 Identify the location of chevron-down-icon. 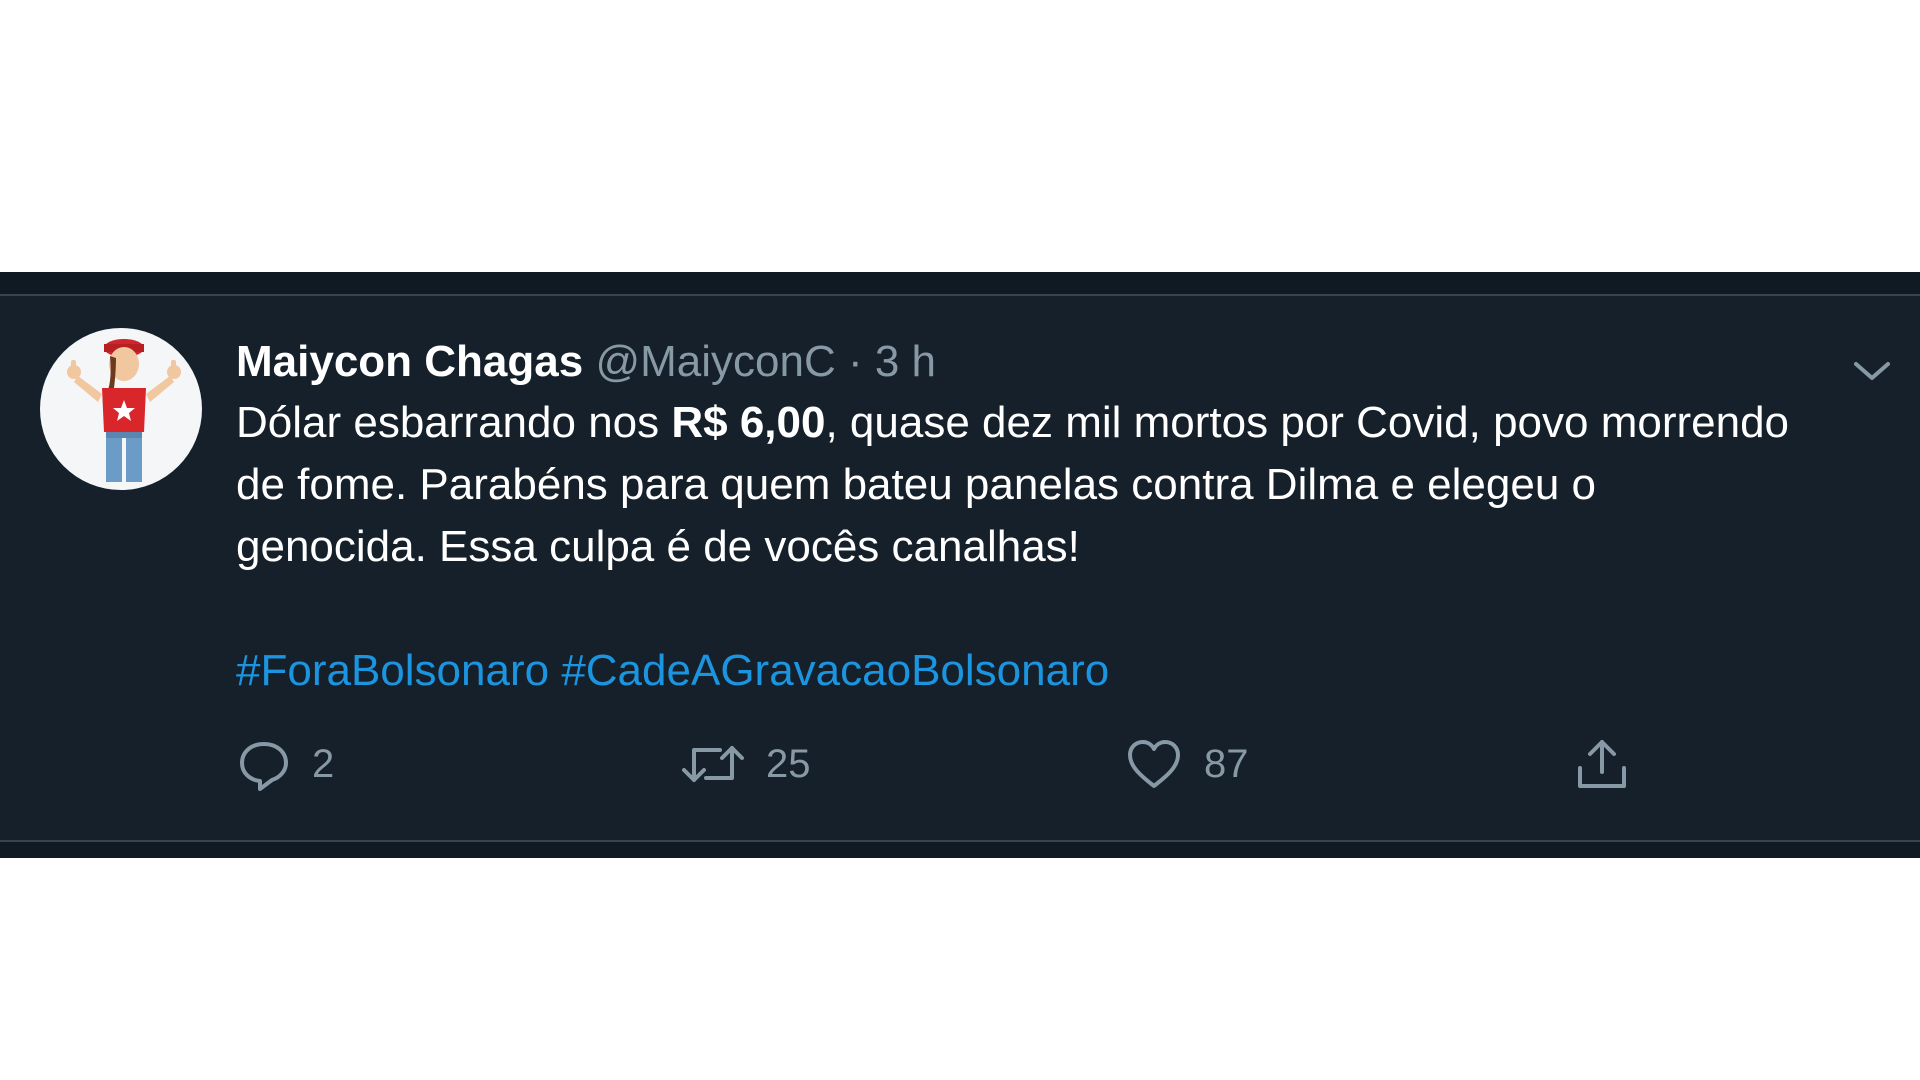
(1872, 371).